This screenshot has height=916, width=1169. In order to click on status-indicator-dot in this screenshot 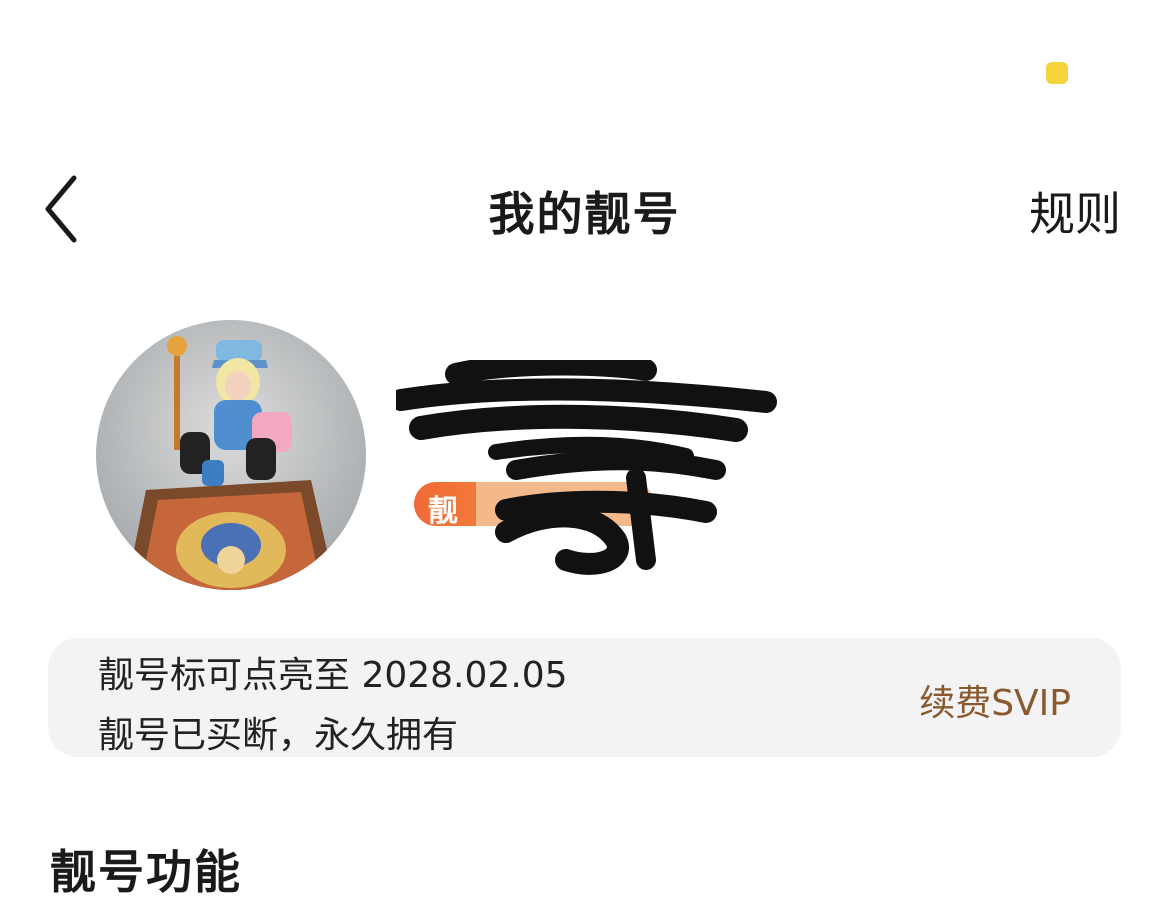, I will do `click(1057, 73)`.